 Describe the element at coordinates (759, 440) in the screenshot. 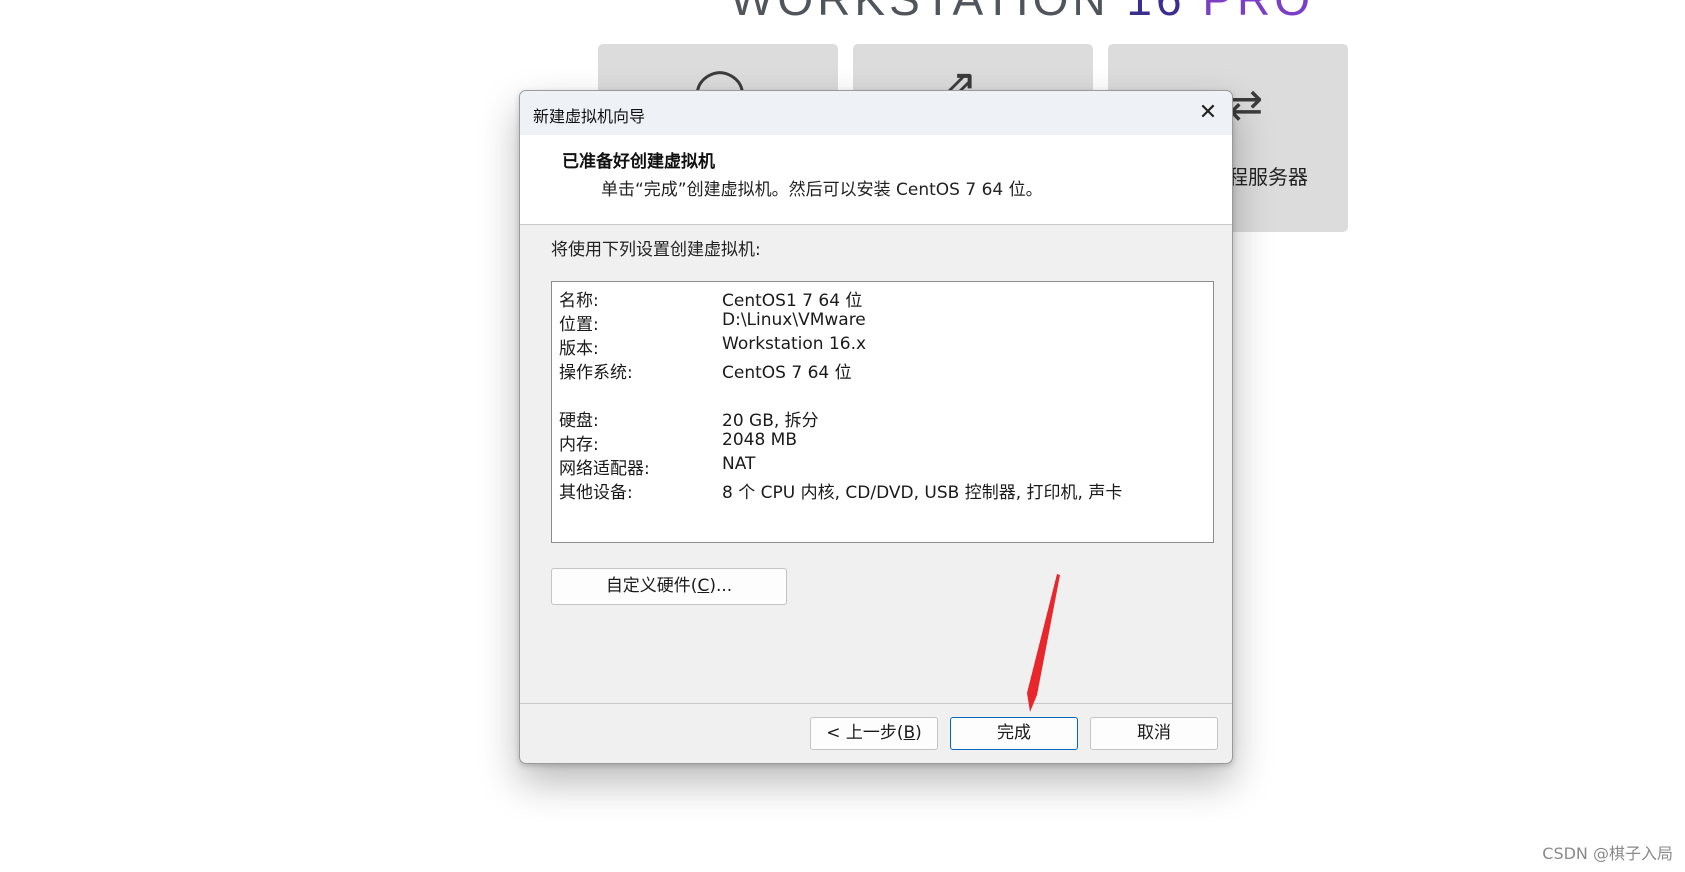

I see `summary-value: 2048 MB` at that location.